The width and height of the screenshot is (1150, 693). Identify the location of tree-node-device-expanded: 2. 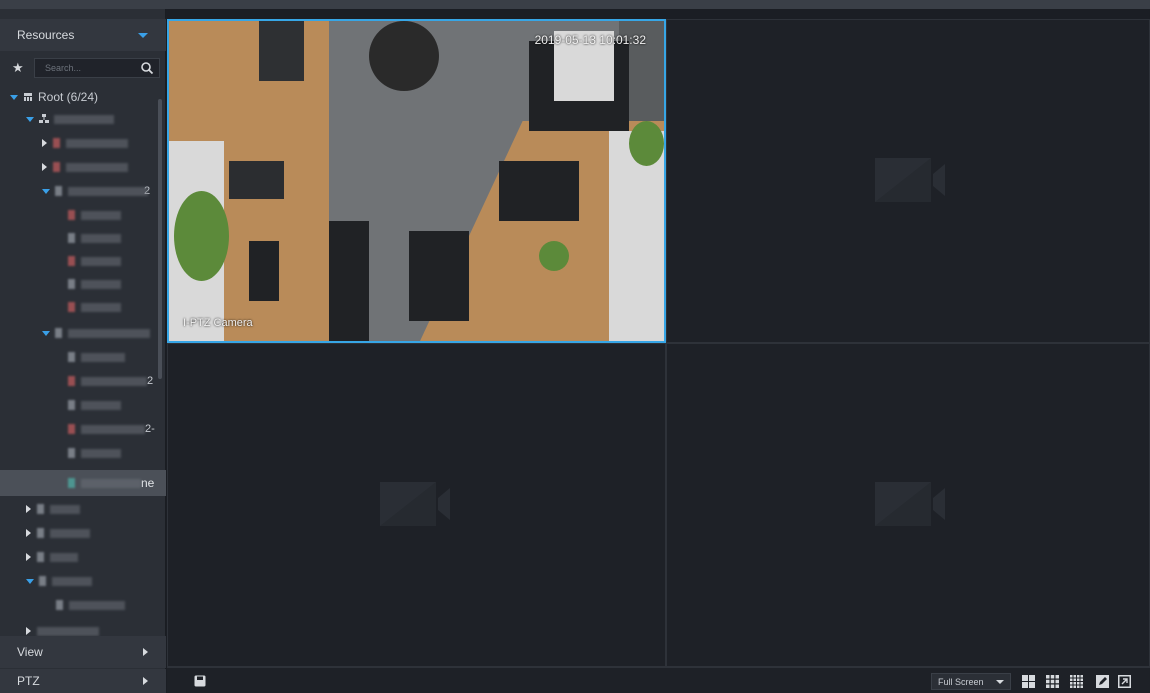
(96, 191).